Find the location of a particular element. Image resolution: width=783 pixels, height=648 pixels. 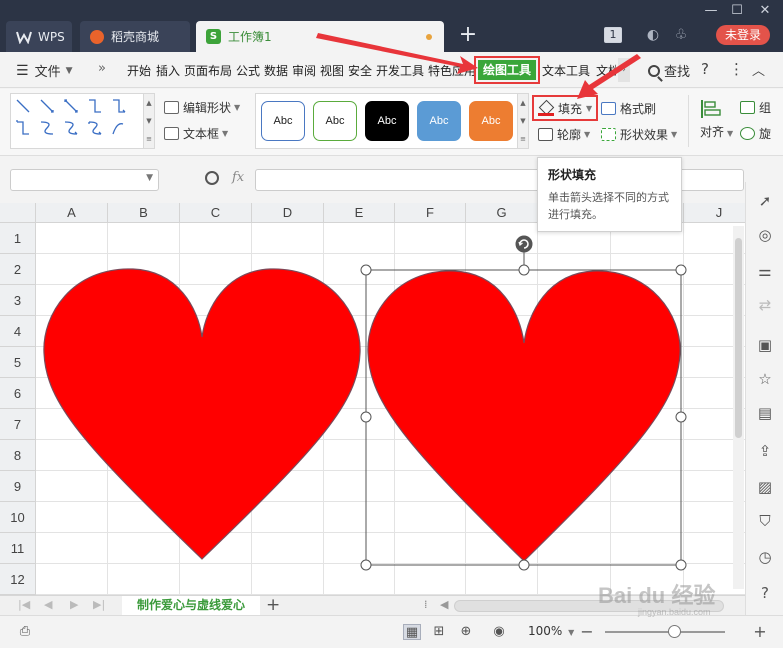

new-tab-button: + is located at coordinates (468, 36).